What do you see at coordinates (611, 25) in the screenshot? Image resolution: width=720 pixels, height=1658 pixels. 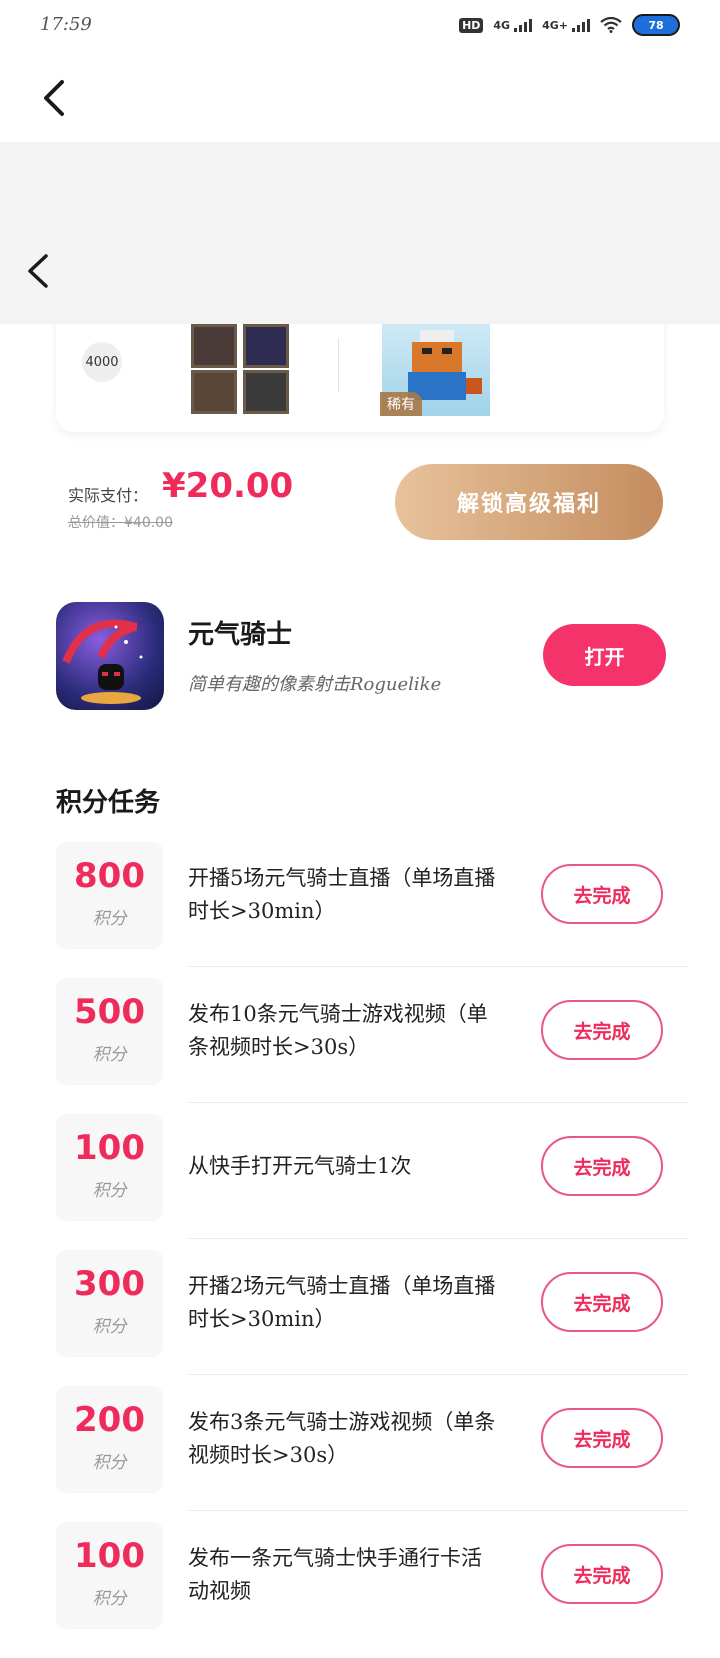 I see `wifi-icon` at bounding box center [611, 25].